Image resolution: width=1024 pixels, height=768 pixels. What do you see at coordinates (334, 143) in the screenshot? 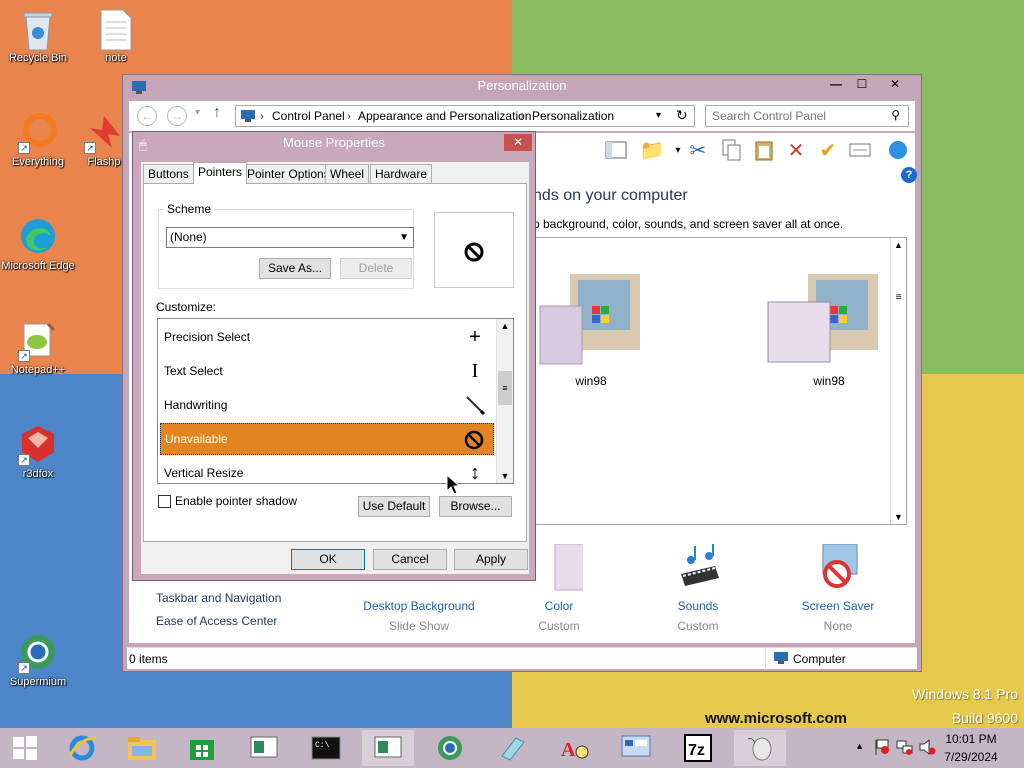
I see `dialog-title-bar: 🖱 Mouse Properties ✕` at bounding box center [334, 143].